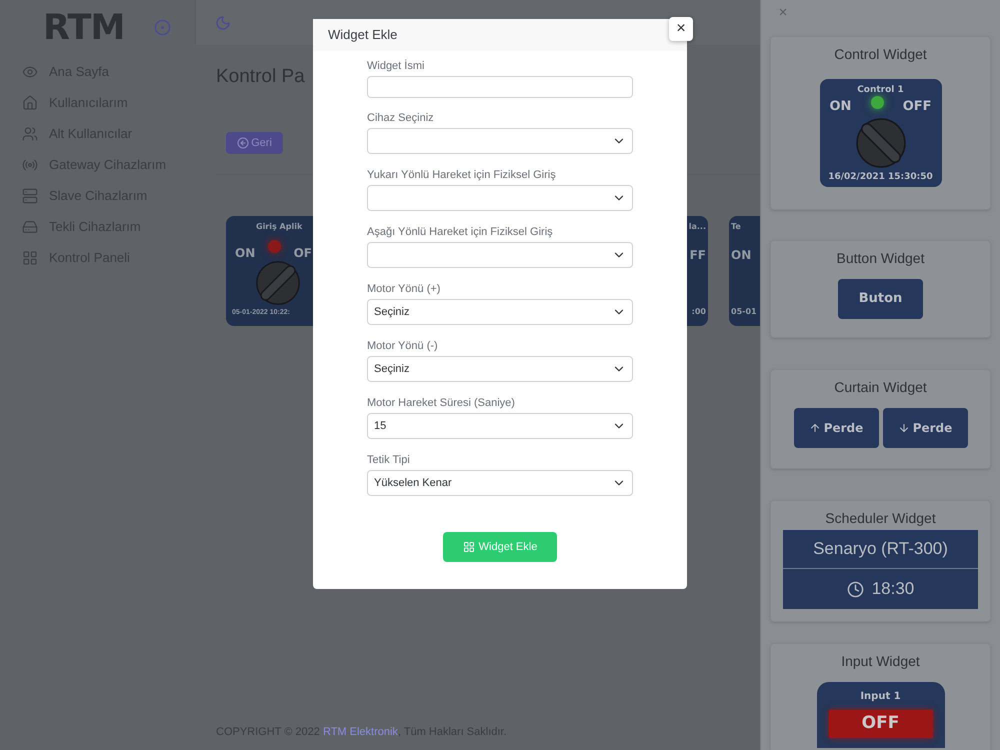 The width and height of the screenshot is (1000, 750). Describe the element at coordinates (30, 196) in the screenshot. I see `server-icon` at that location.